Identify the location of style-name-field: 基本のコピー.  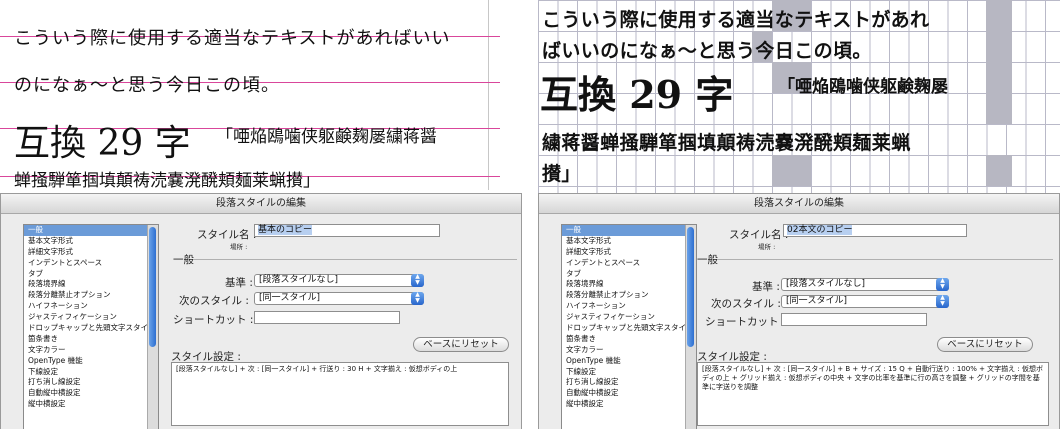
(347, 230).